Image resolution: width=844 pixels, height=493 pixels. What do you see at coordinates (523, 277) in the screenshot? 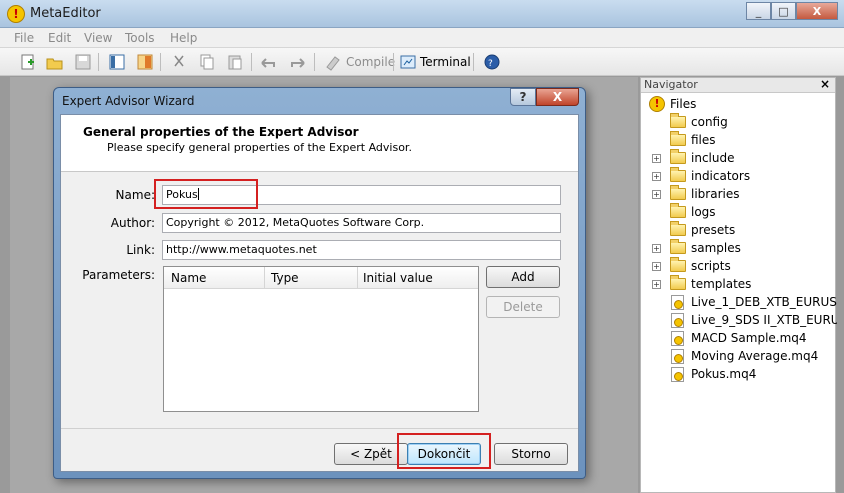
I see `add-button: Add` at bounding box center [523, 277].